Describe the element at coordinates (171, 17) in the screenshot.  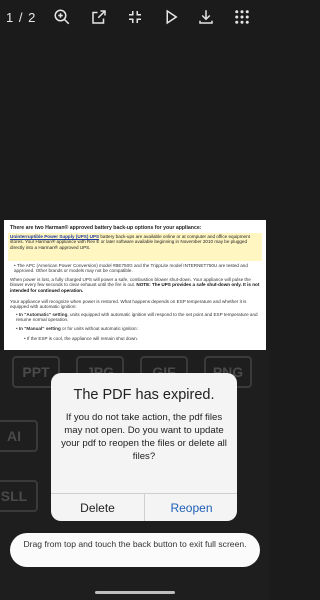
I see `play-icon` at that location.